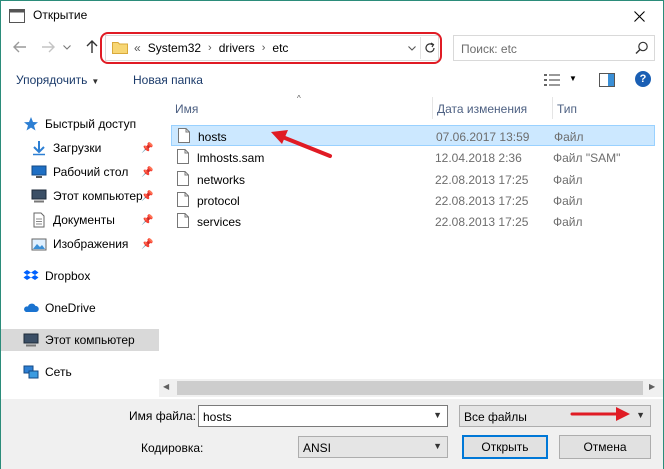 The width and height of the screenshot is (664, 469). I want to click on sidebar-item-label: OneDrive, so click(70, 308).